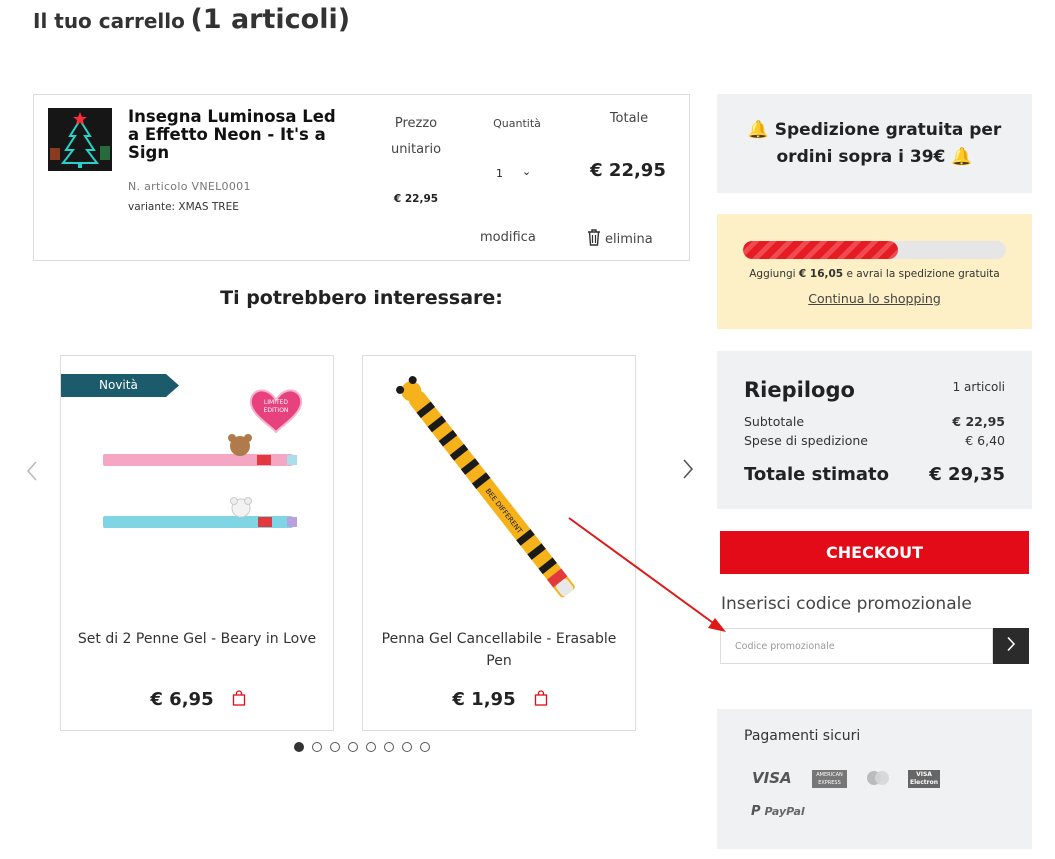 The image size is (1055, 859). I want to click on badge-new: Novità, so click(120, 385).